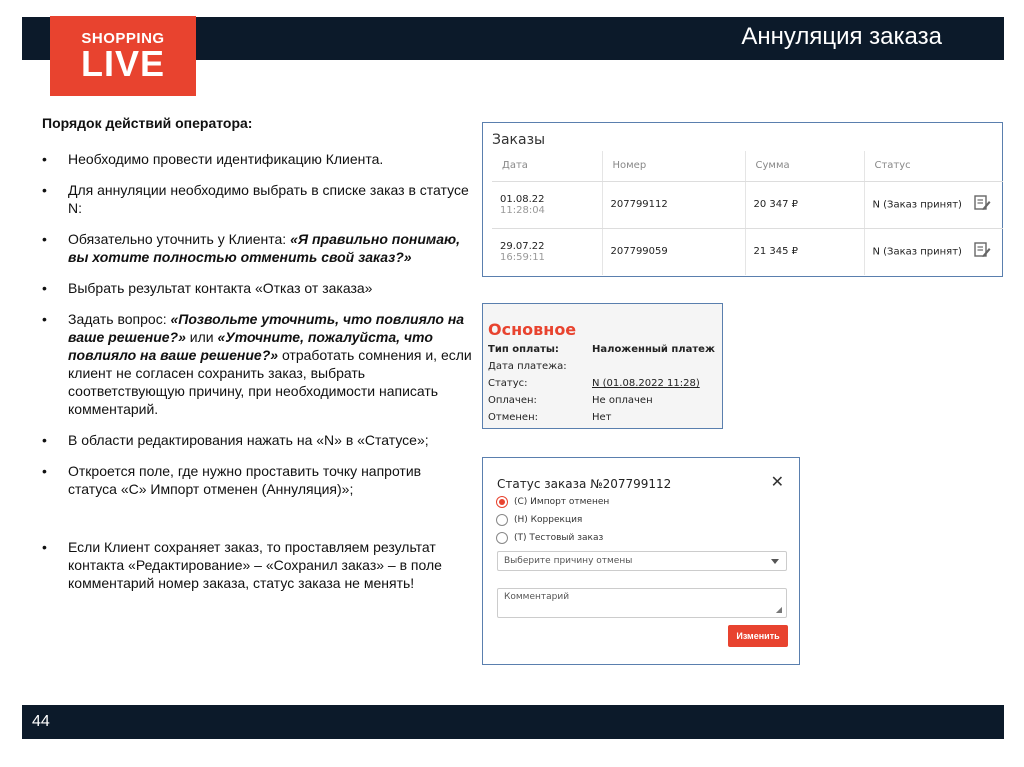 This screenshot has width=1024, height=767. I want to click on status-option-correction: (Н) Коррекция, so click(539, 520).